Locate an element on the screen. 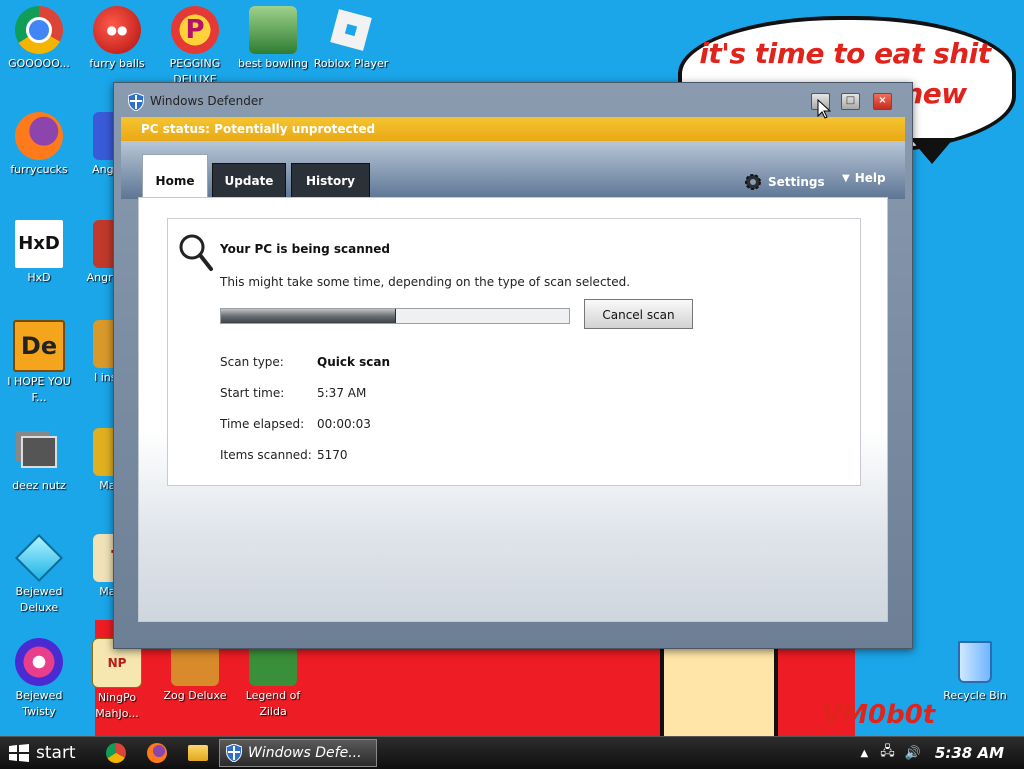  taskbar-clock: 5:38 AM is located at coordinates (969, 753).